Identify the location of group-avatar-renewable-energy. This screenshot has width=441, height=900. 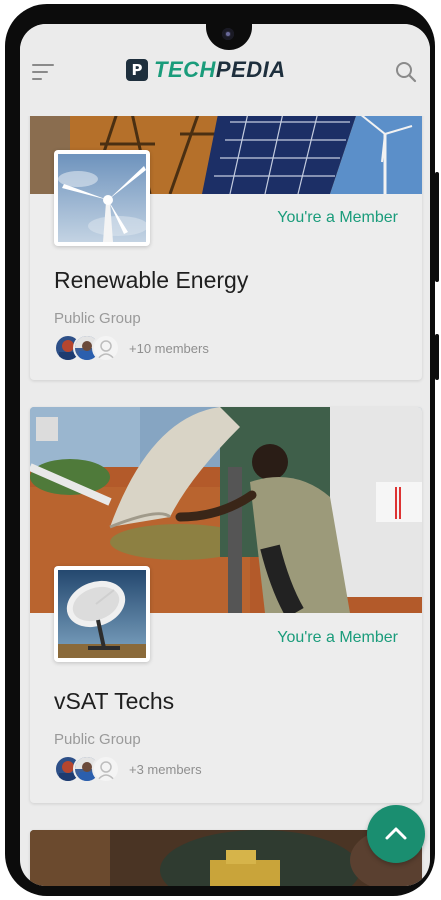
(102, 198).